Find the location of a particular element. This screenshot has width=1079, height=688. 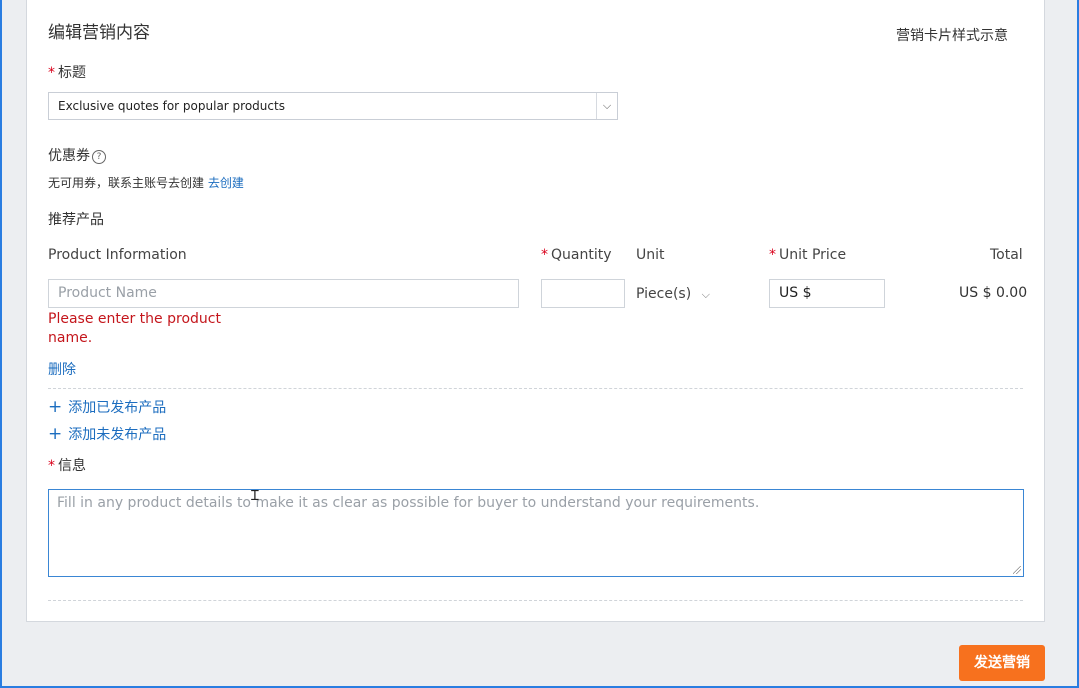

add-unpublished-label: 添加未发布产品 is located at coordinates (117, 435).